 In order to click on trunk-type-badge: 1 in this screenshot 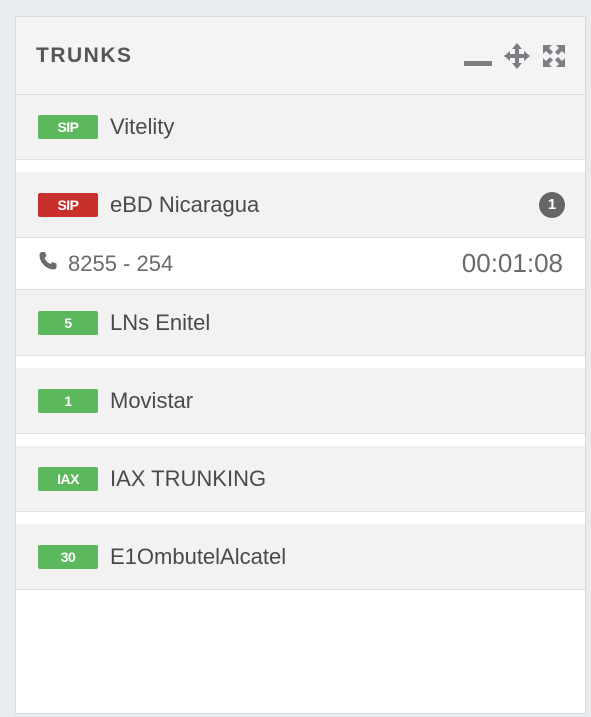, I will do `click(68, 400)`.